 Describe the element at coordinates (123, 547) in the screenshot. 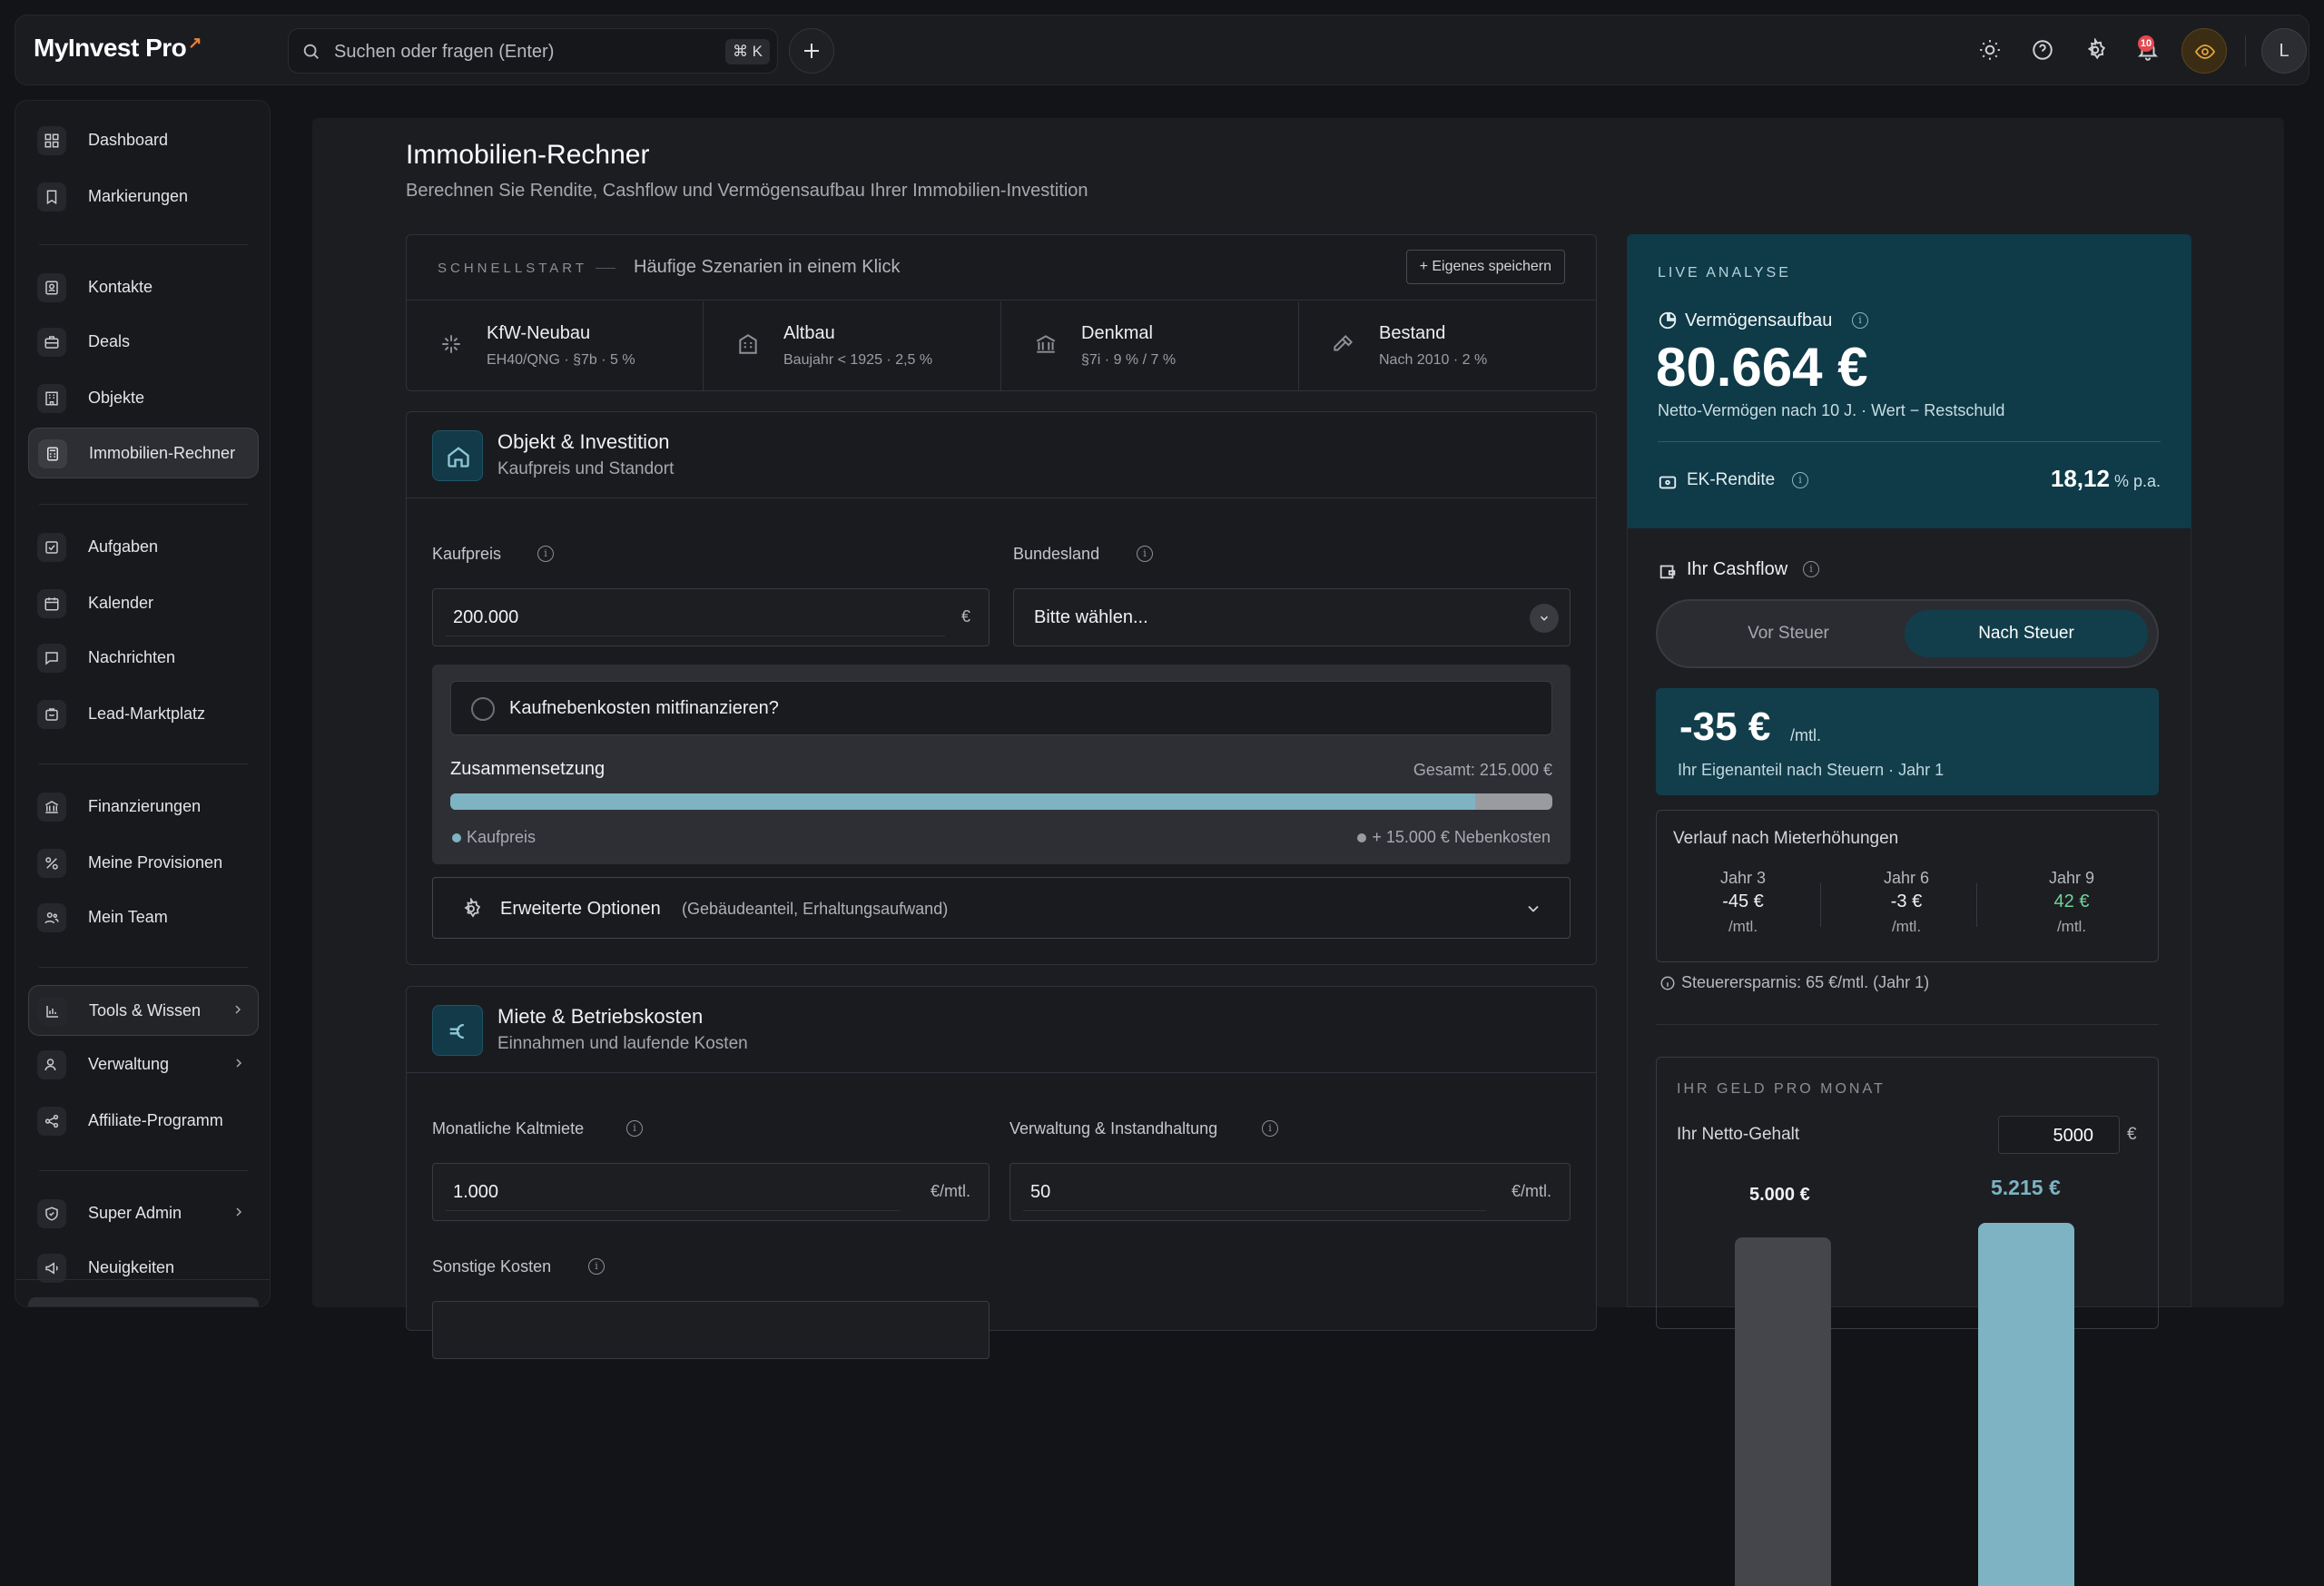

I see `sidebar-item-label: Aufgaben` at that location.